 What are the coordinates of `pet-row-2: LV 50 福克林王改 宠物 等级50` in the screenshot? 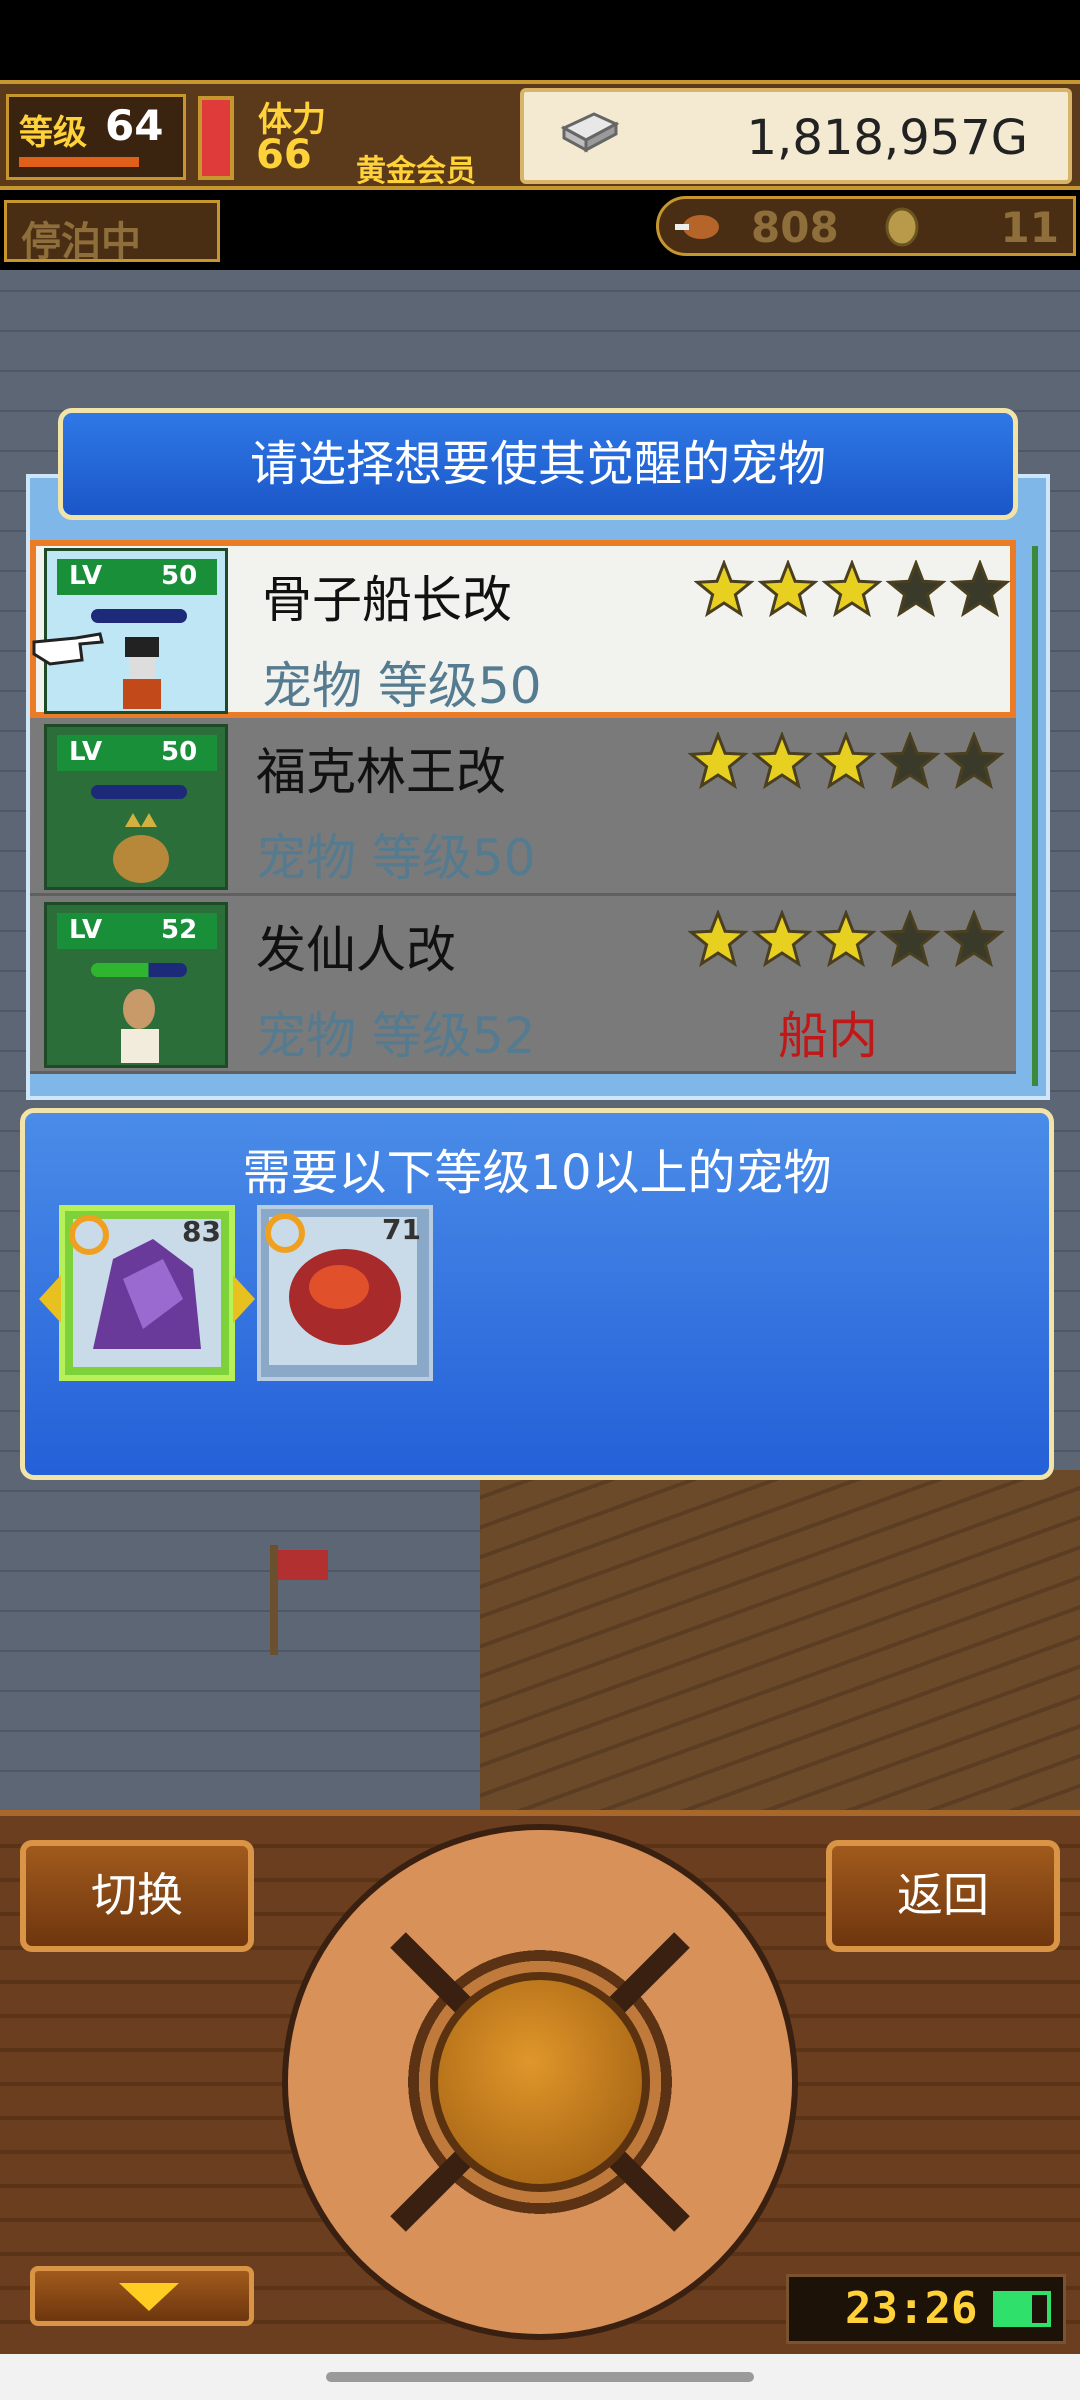 It's located at (523, 807).